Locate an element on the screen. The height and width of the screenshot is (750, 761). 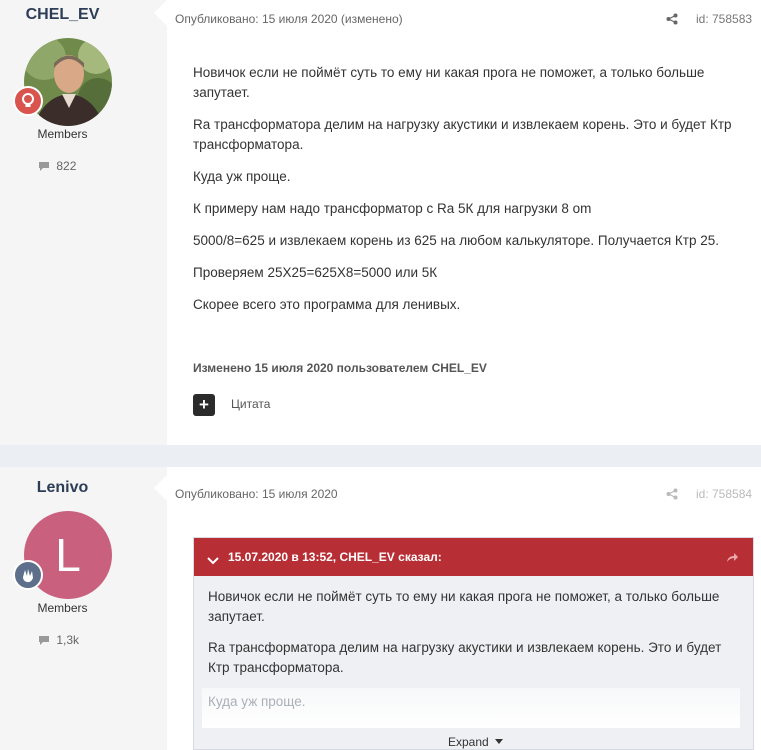
post-count: 822 is located at coordinates (57, 166).